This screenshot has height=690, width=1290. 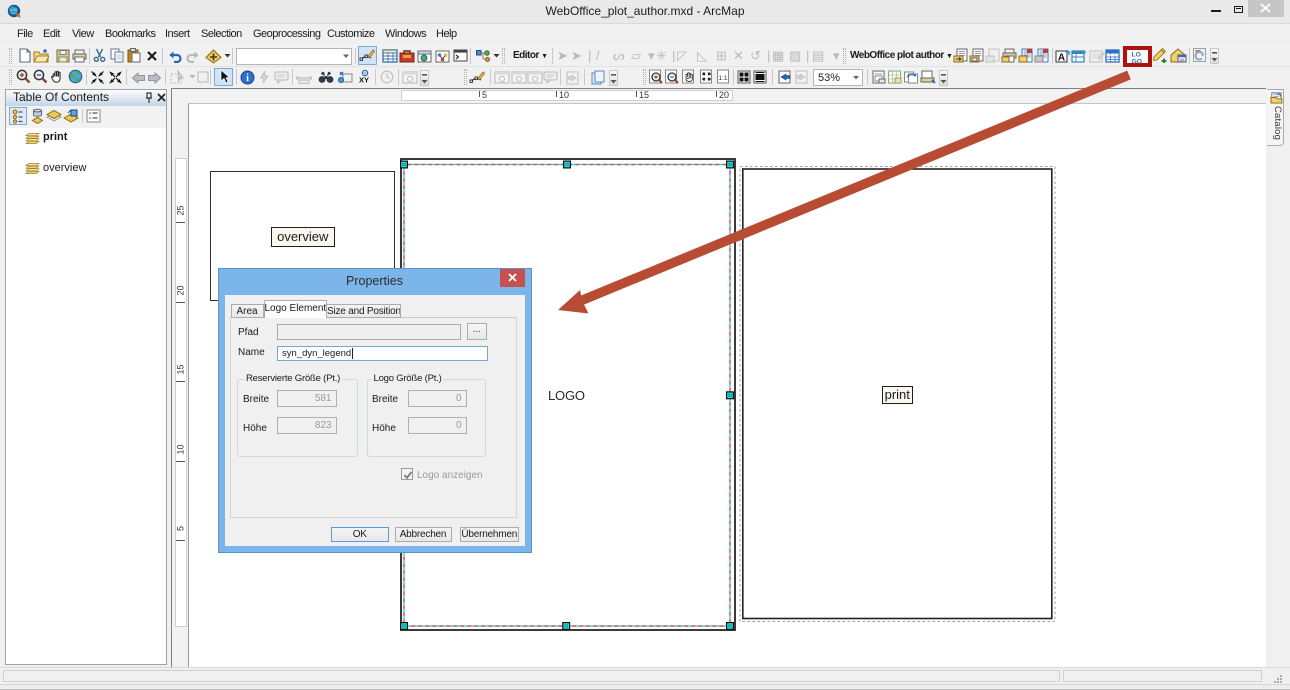 I want to click on svg-text: XY, so click(x=364, y=80).